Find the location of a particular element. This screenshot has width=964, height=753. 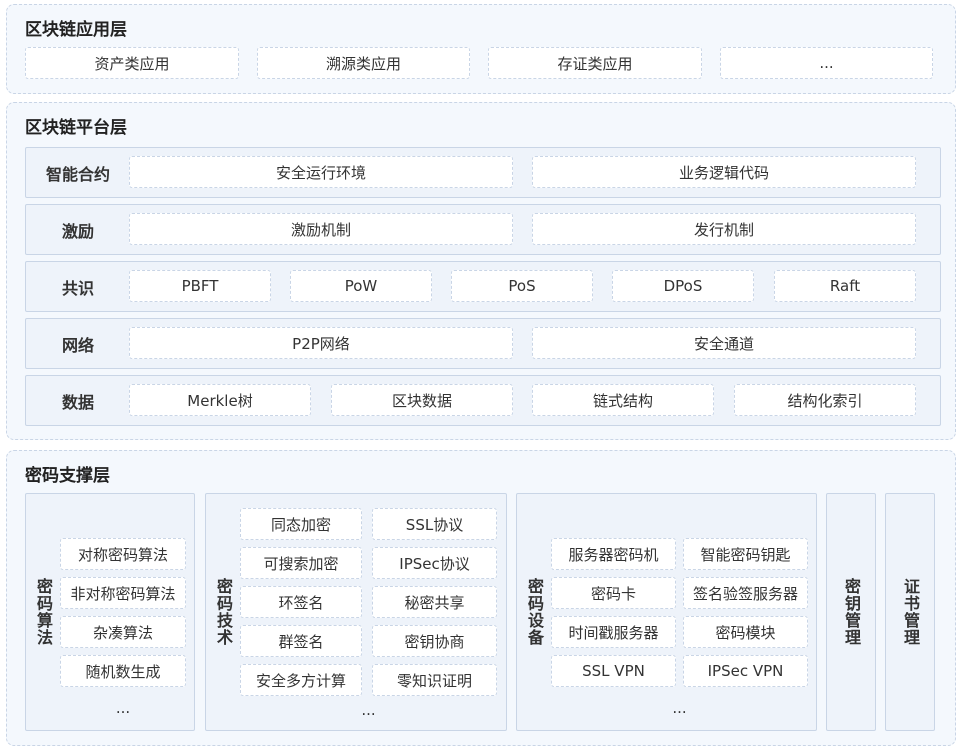

panel-label: 密码技术 is located at coordinates (223, 612).